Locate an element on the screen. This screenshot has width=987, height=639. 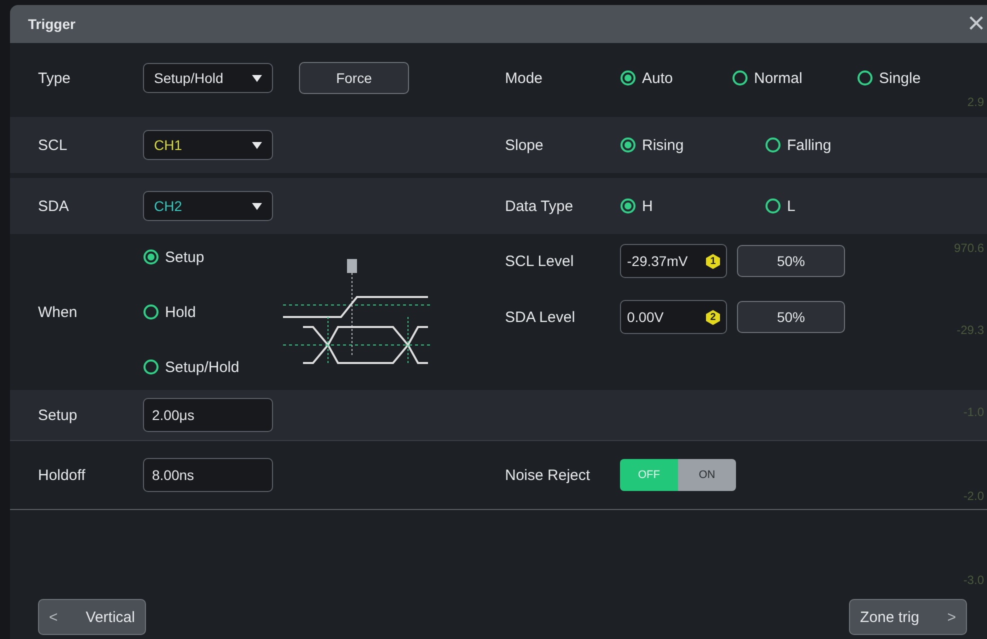
field-label: Slope is located at coordinates (524, 145).